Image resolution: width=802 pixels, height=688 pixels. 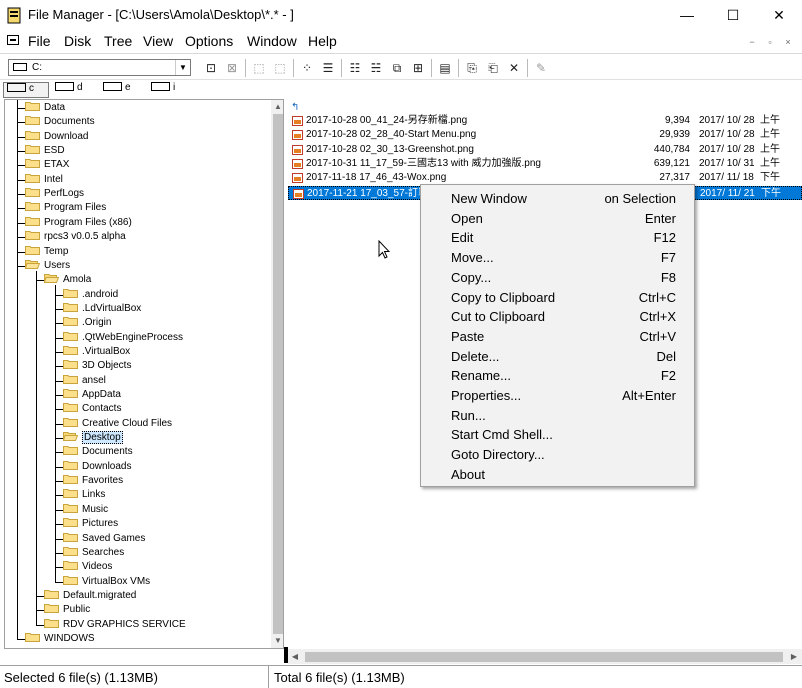 What do you see at coordinates (788, 42) in the screenshot?
I see `mdi-close-button: ×` at bounding box center [788, 42].